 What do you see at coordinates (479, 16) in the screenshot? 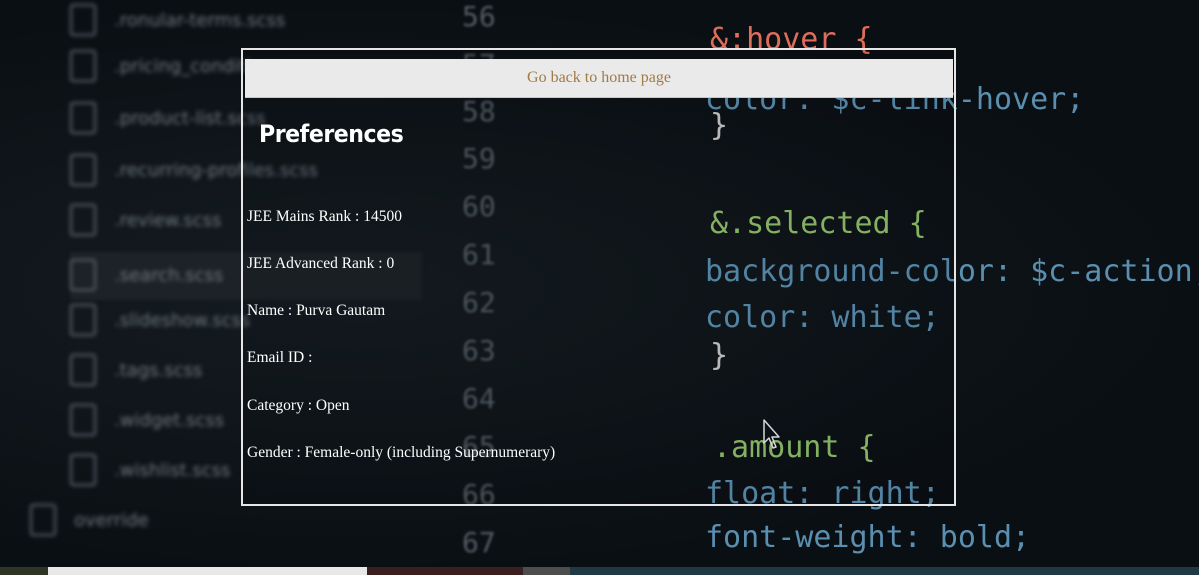
I see `line-number: 56` at bounding box center [479, 16].